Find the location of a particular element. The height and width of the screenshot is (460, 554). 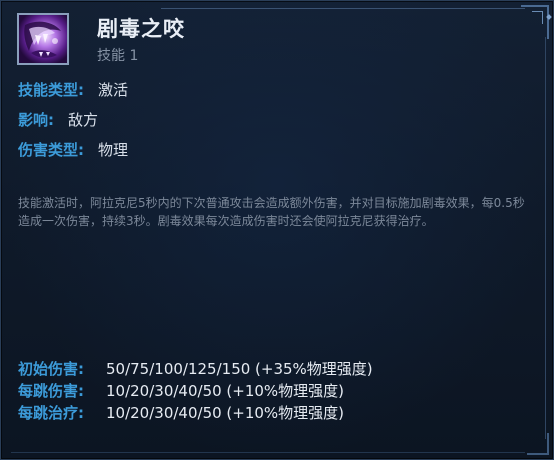

detail-row-tick-heal: 每跳治疗: 10/20/30/40/50 (+10%物理强度) is located at coordinates (181, 413).